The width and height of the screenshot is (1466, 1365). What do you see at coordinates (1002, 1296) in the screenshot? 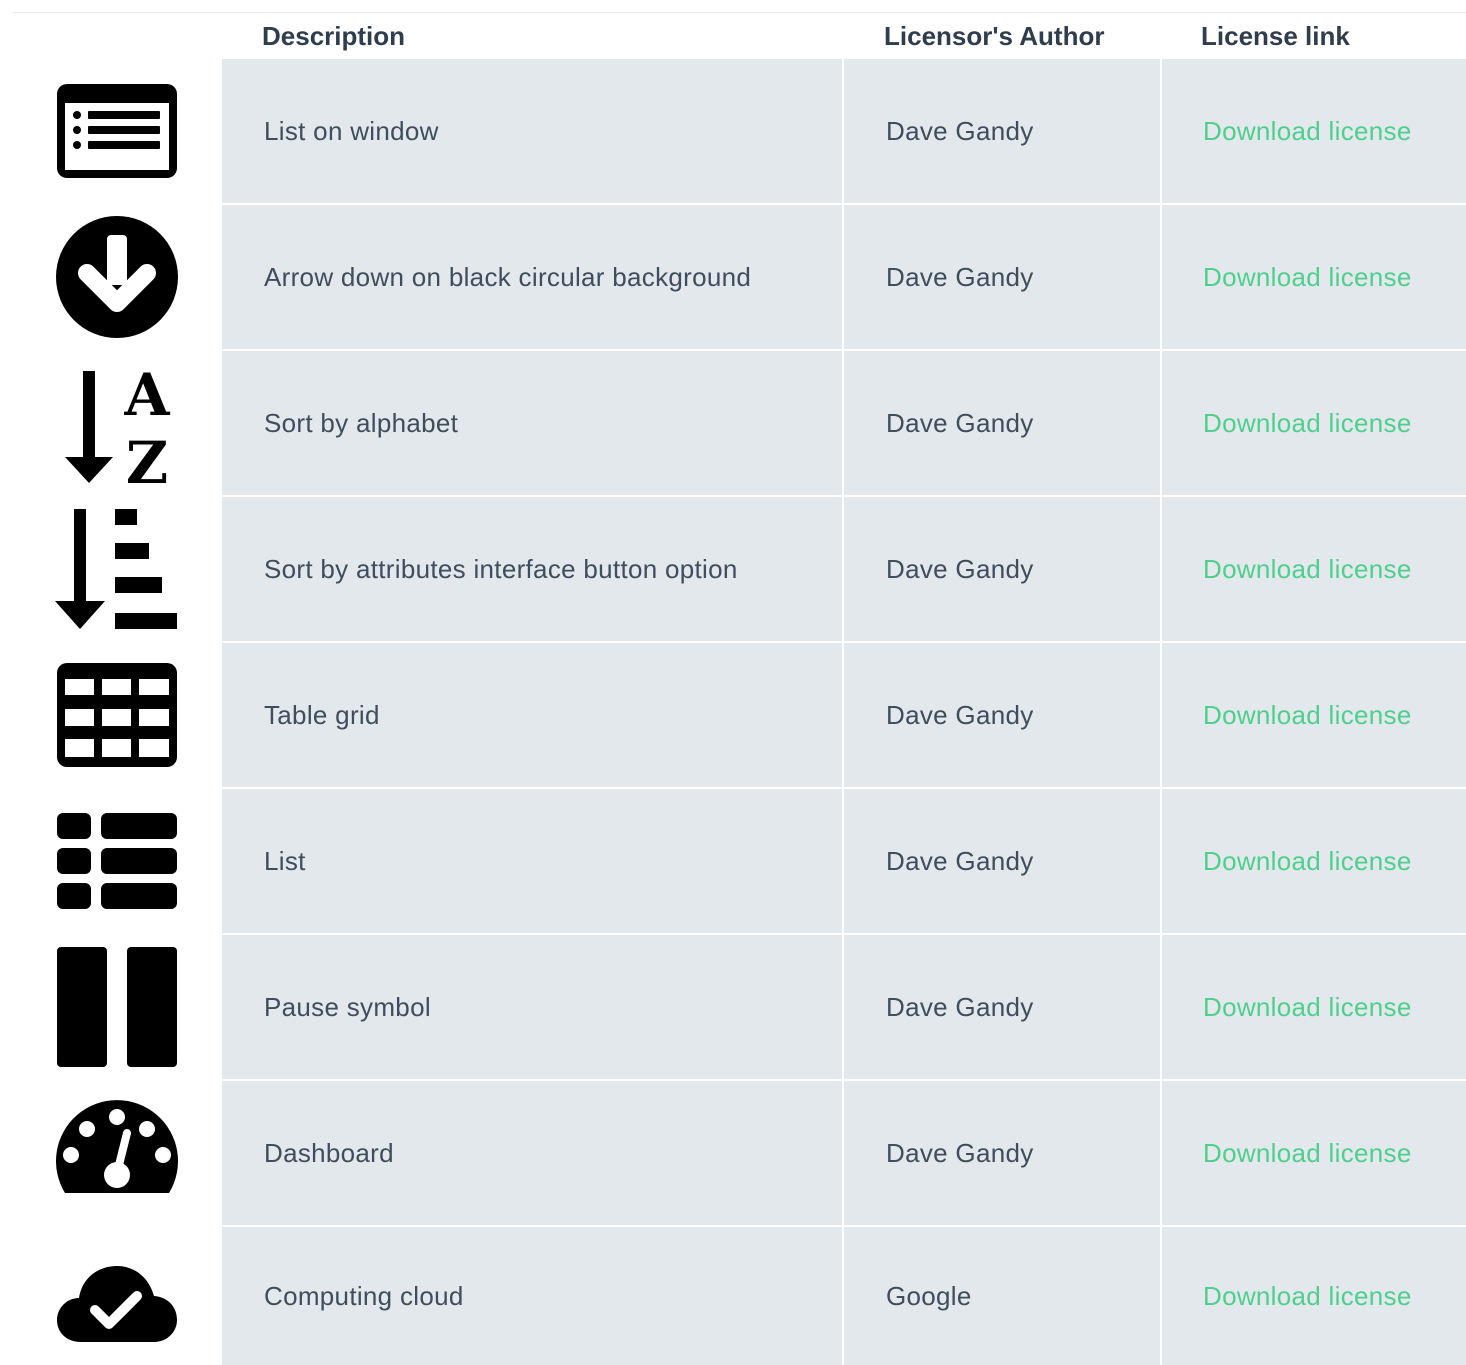
I see `author-cell: Google` at bounding box center [1002, 1296].